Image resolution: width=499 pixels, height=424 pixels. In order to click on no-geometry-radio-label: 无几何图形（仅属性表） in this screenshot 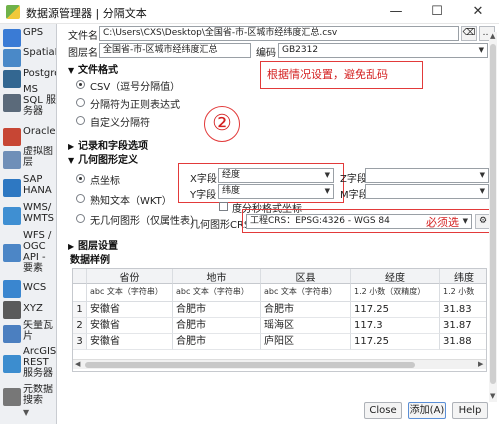, I will do `click(145, 221)`.